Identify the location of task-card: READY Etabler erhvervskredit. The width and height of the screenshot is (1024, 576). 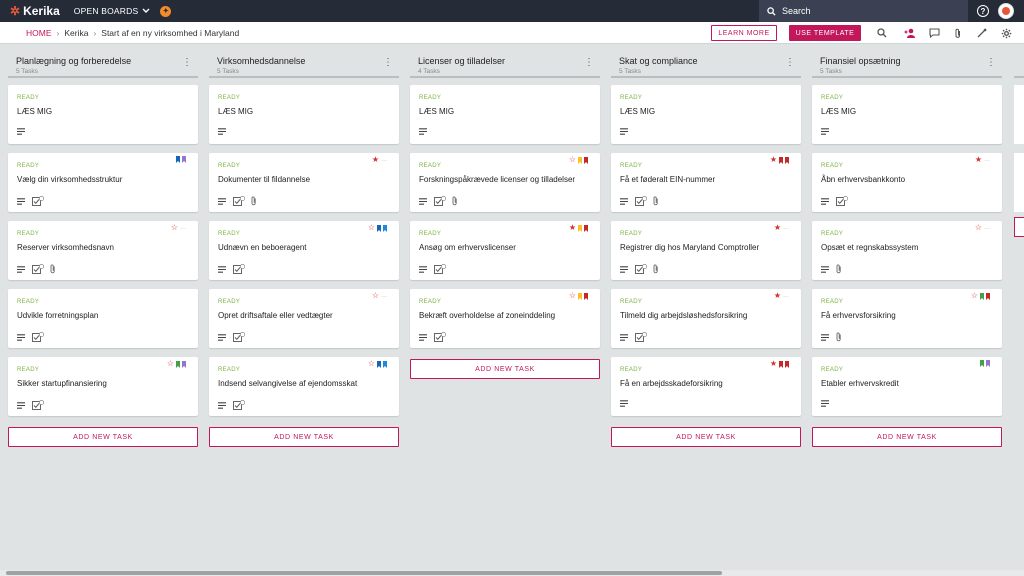
(907, 386).